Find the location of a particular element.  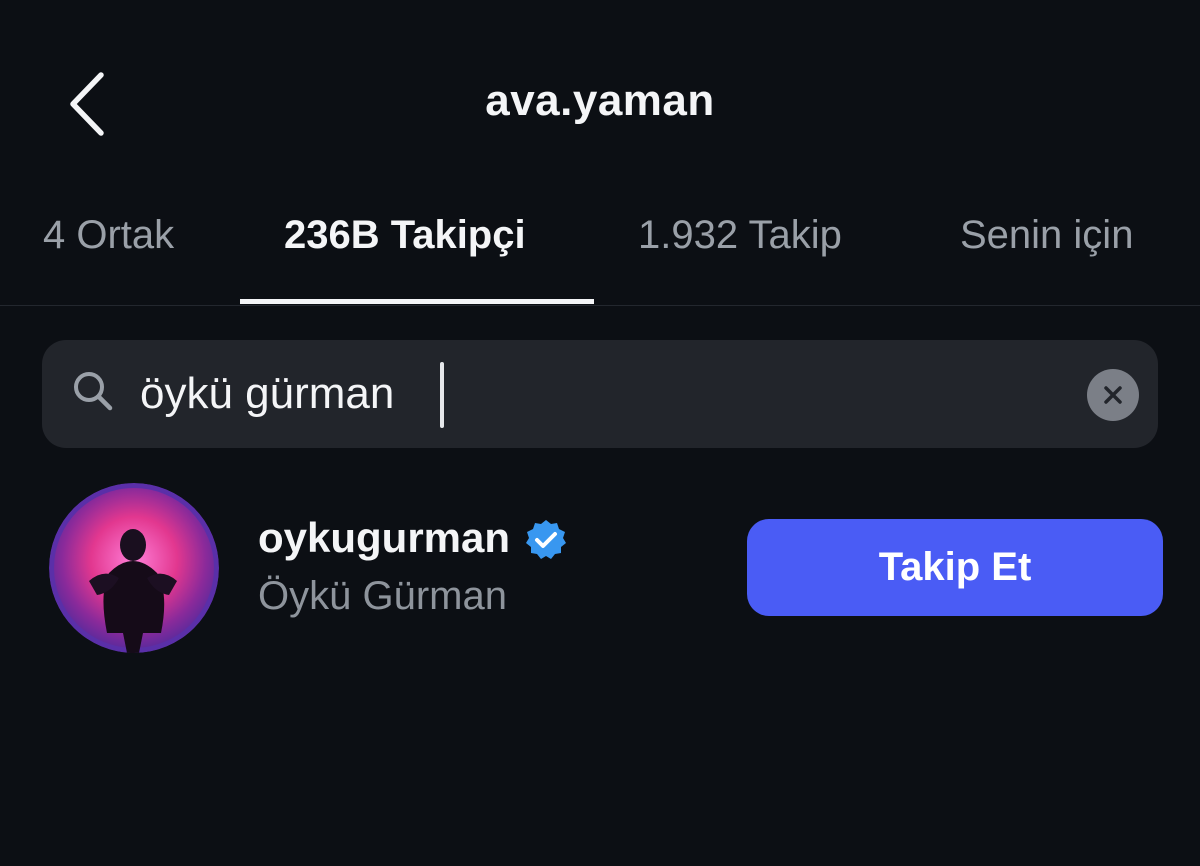

page-title: ava.yaman is located at coordinates (600, 100).